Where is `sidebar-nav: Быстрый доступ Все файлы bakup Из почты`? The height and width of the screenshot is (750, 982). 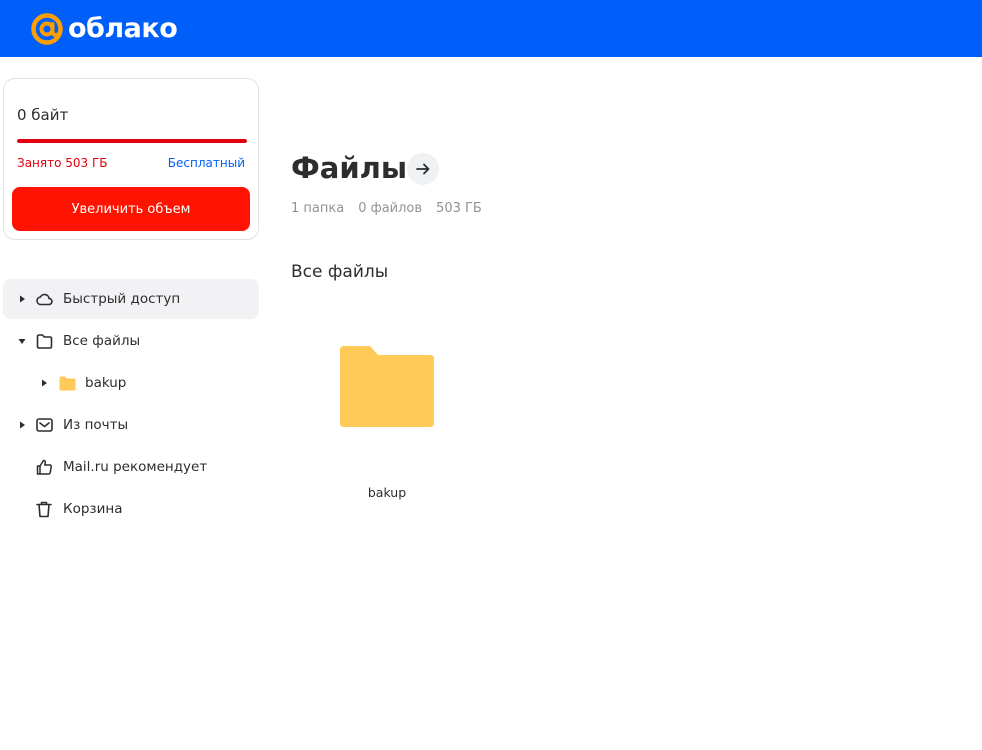 sidebar-nav: Быстрый доступ Все файлы bakup Из почты is located at coordinates (131, 405).